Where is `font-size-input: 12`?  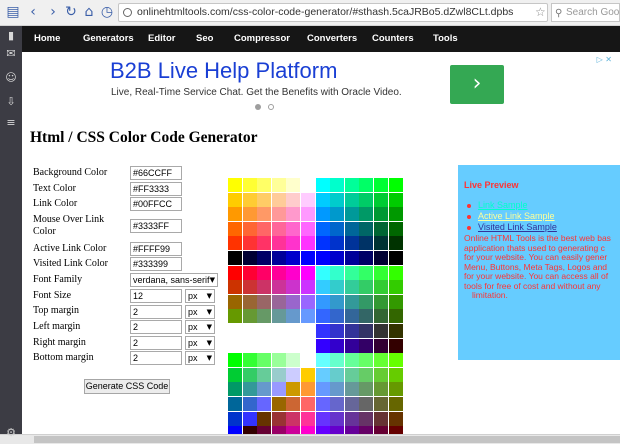
font-size-input: 12 is located at coordinates (156, 296).